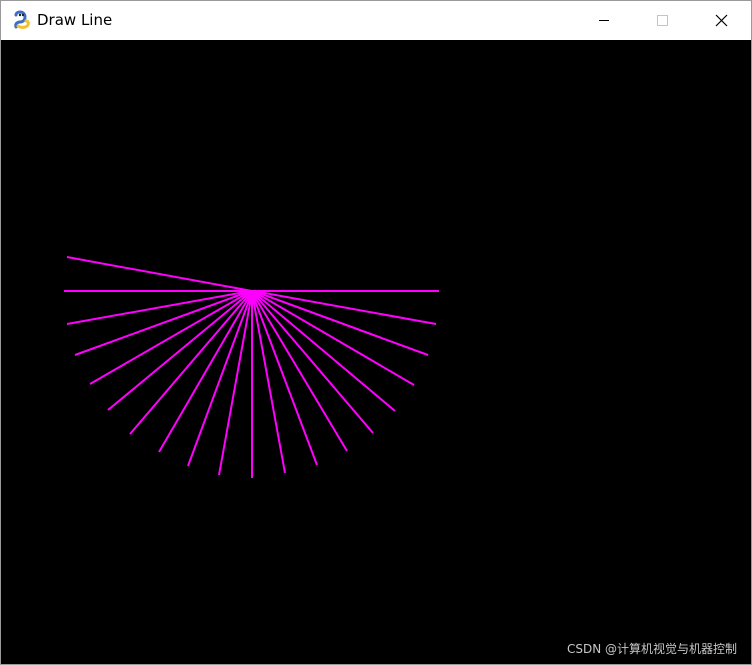 This screenshot has height=665, width=752. I want to click on title-bar: Draw Line, so click(376, 20).